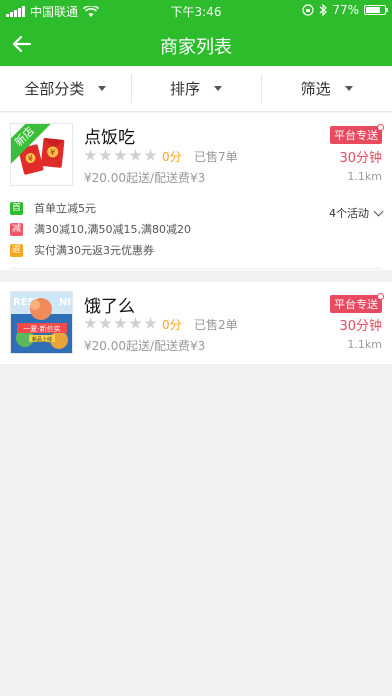  I want to click on page-title: 商家列表, so click(196, 47).